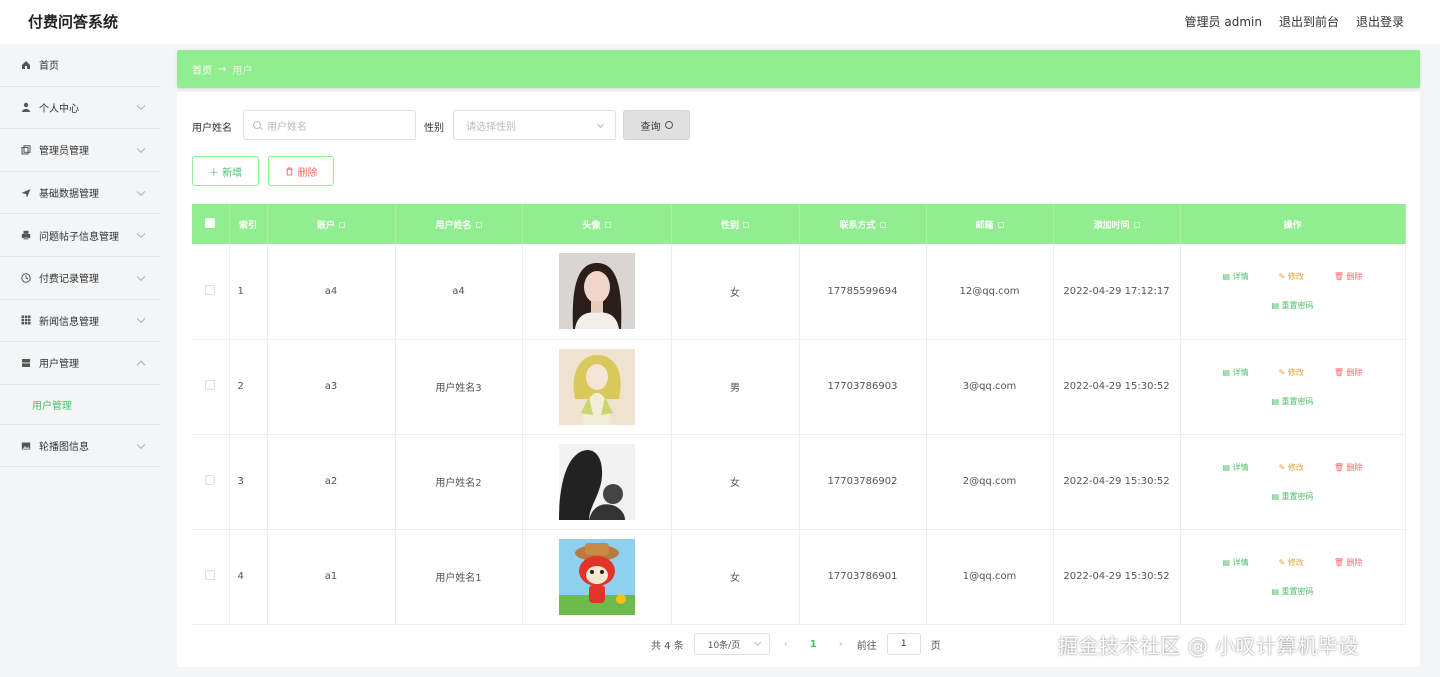 The image size is (1440, 677). What do you see at coordinates (1309, 21) in the screenshot?
I see `exit-to-front-link: 退出到前台` at bounding box center [1309, 21].